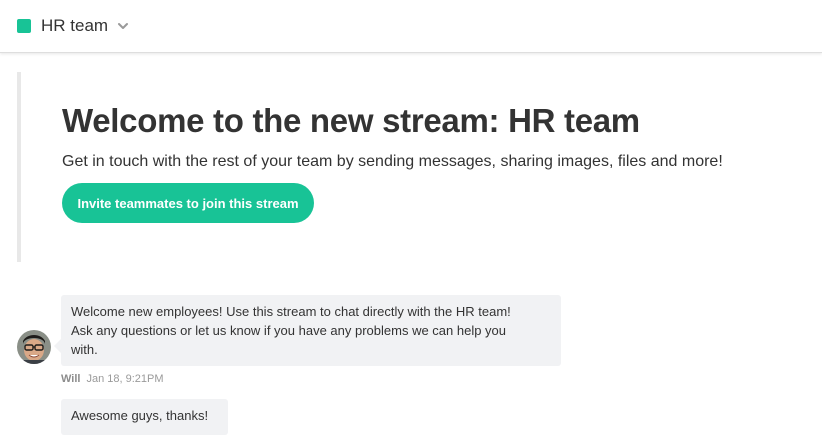 Image resolution: width=822 pixels, height=435 pixels. What do you see at coordinates (24, 26) in the screenshot?
I see `stream-color-square` at bounding box center [24, 26].